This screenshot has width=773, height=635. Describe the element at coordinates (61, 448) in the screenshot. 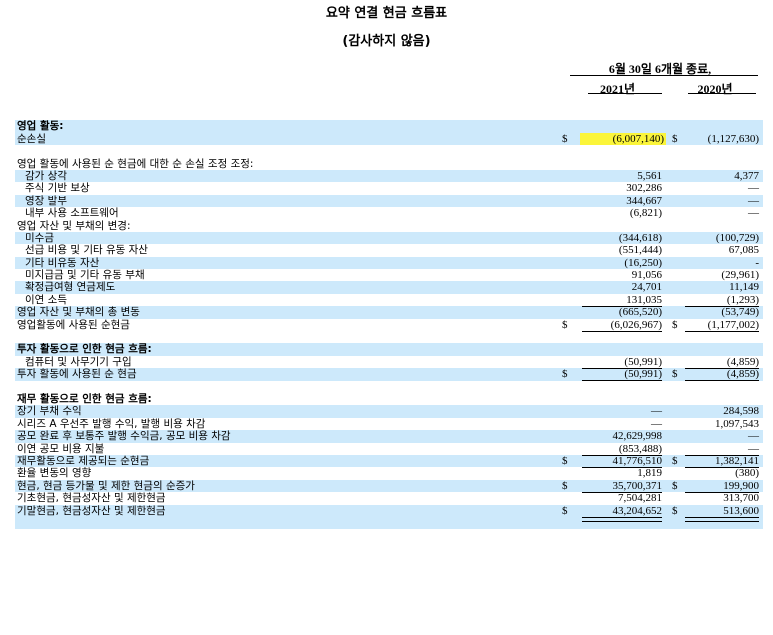

I see `row-label: 이연 공모 비용 지불` at that location.